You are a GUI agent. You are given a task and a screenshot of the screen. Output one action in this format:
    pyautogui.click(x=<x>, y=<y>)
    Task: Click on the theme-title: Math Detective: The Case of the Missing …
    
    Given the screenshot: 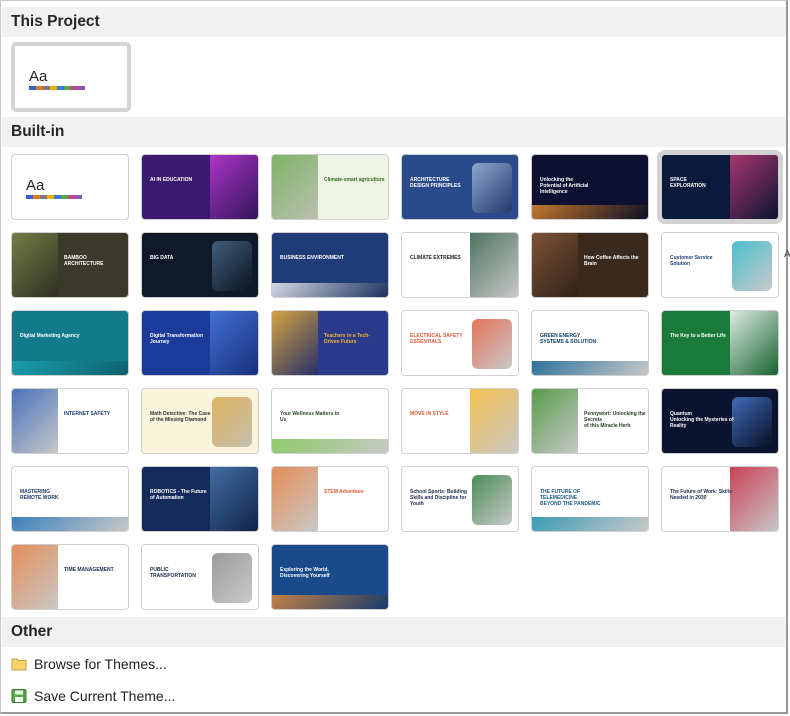 What is the action you would take?
    pyautogui.click(x=180, y=417)
    